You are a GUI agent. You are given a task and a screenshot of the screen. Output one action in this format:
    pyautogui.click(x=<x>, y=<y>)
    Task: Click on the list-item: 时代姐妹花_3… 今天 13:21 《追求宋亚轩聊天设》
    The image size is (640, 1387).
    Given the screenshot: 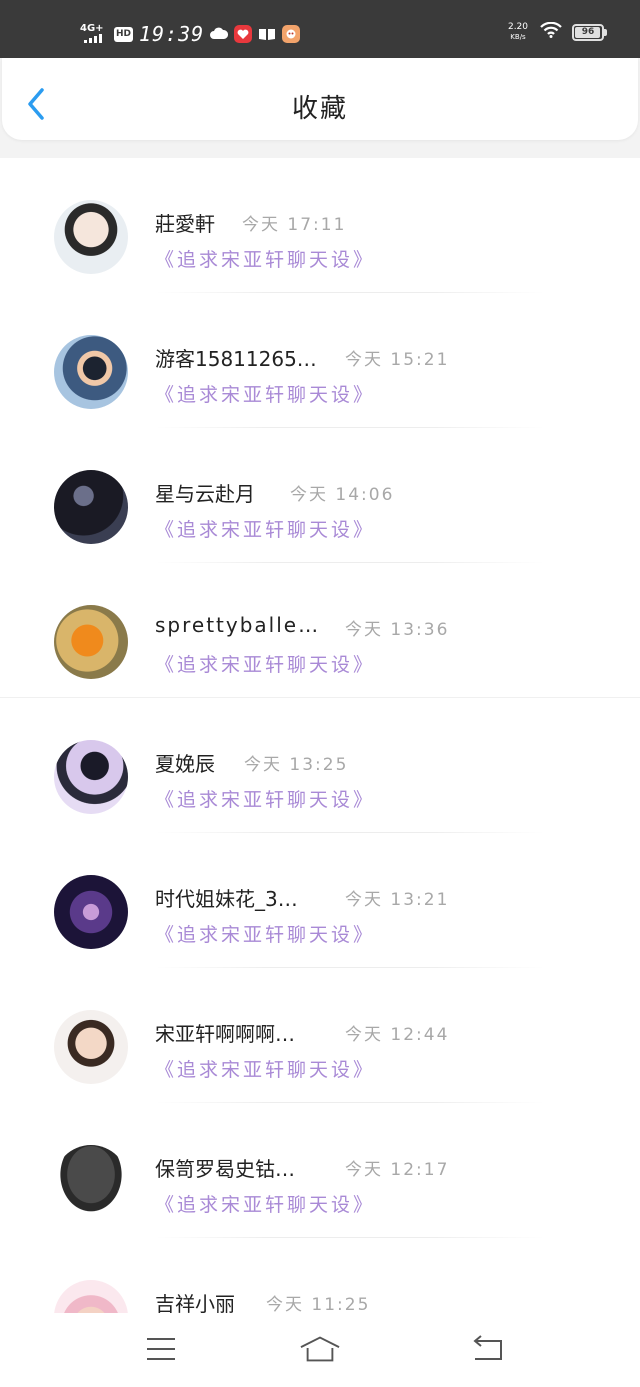 What is the action you would take?
    pyautogui.click(x=320, y=900)
    